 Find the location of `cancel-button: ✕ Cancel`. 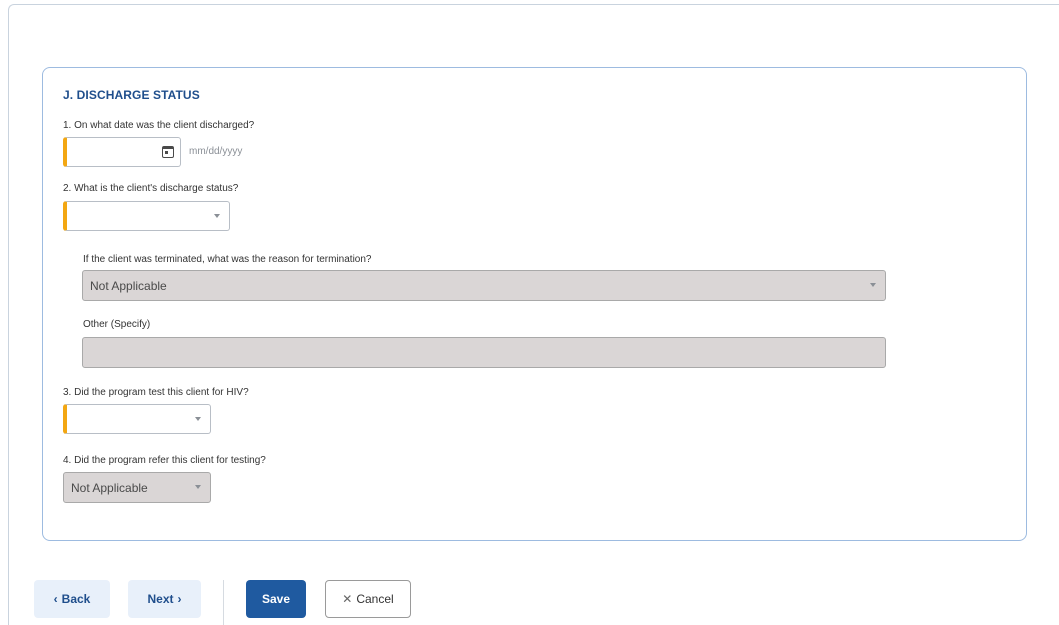

cancel-button: ✕ Cancel is located at coordinates (368, 599).